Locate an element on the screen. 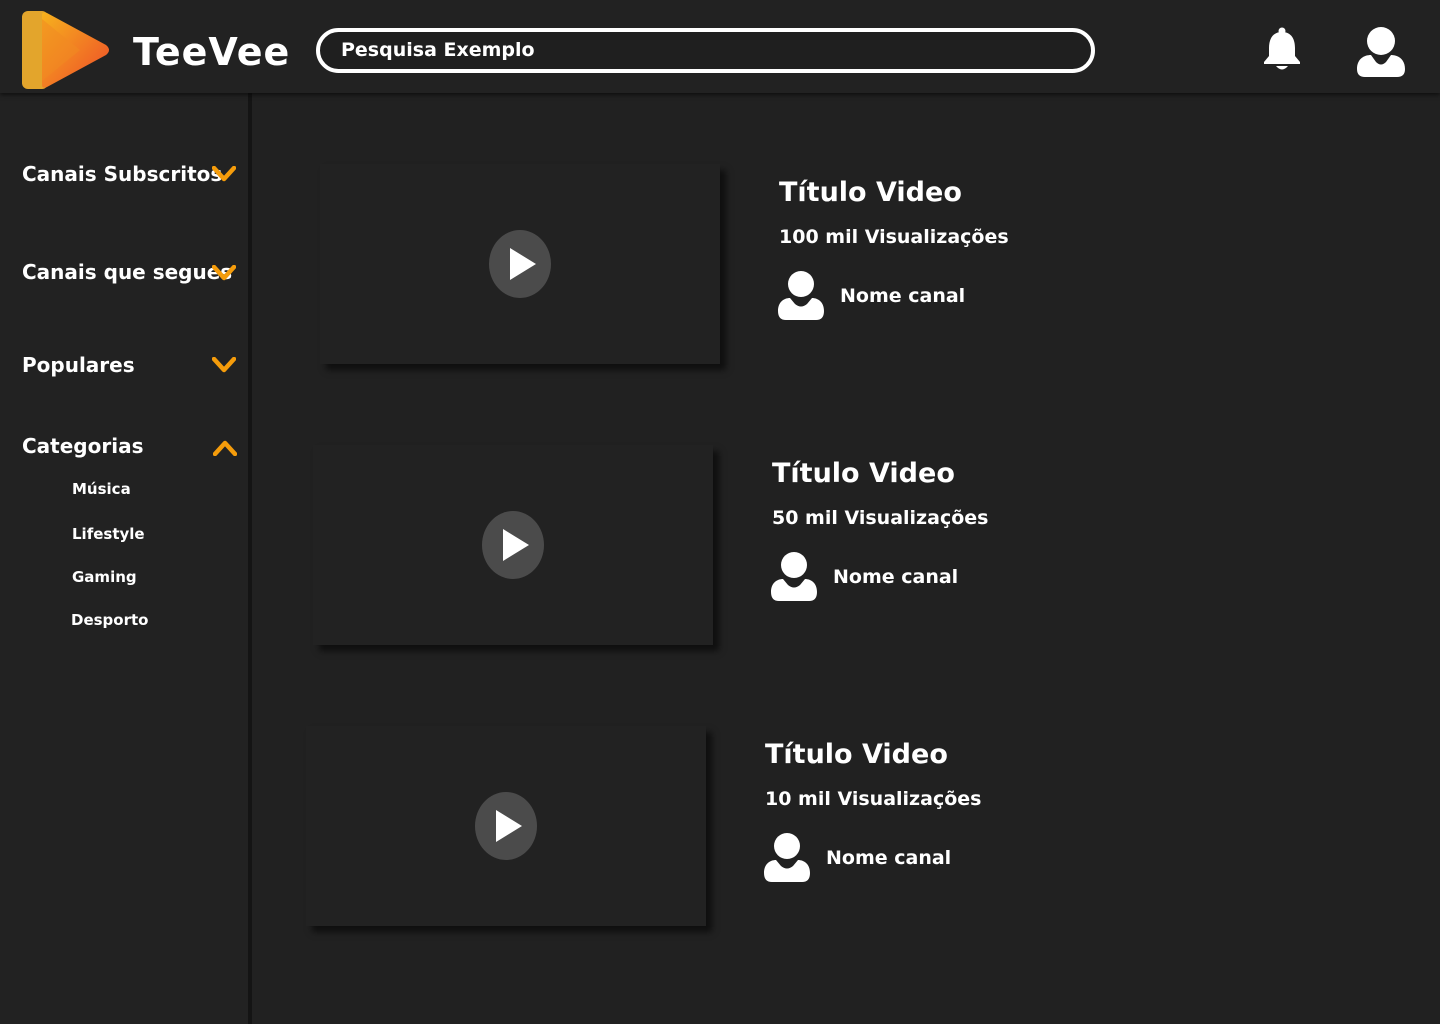 The width and height of the screenshot is (1440, 1024). top-bar: TeeVee Pesquisa Exemplo is located at coordinates (720, 46).